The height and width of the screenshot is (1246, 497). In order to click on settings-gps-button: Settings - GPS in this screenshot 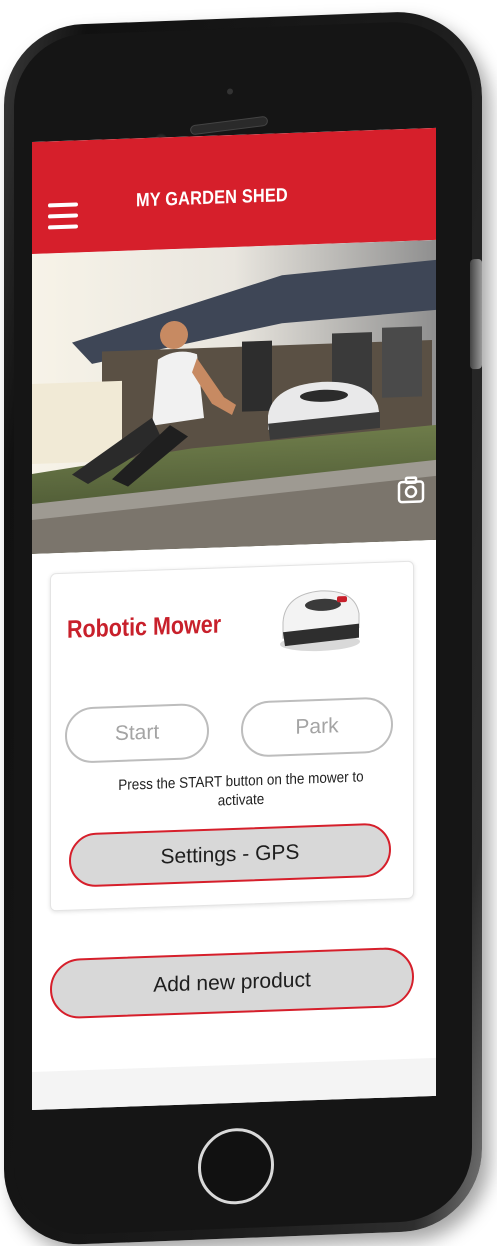, I will do `click(230, 855)`.